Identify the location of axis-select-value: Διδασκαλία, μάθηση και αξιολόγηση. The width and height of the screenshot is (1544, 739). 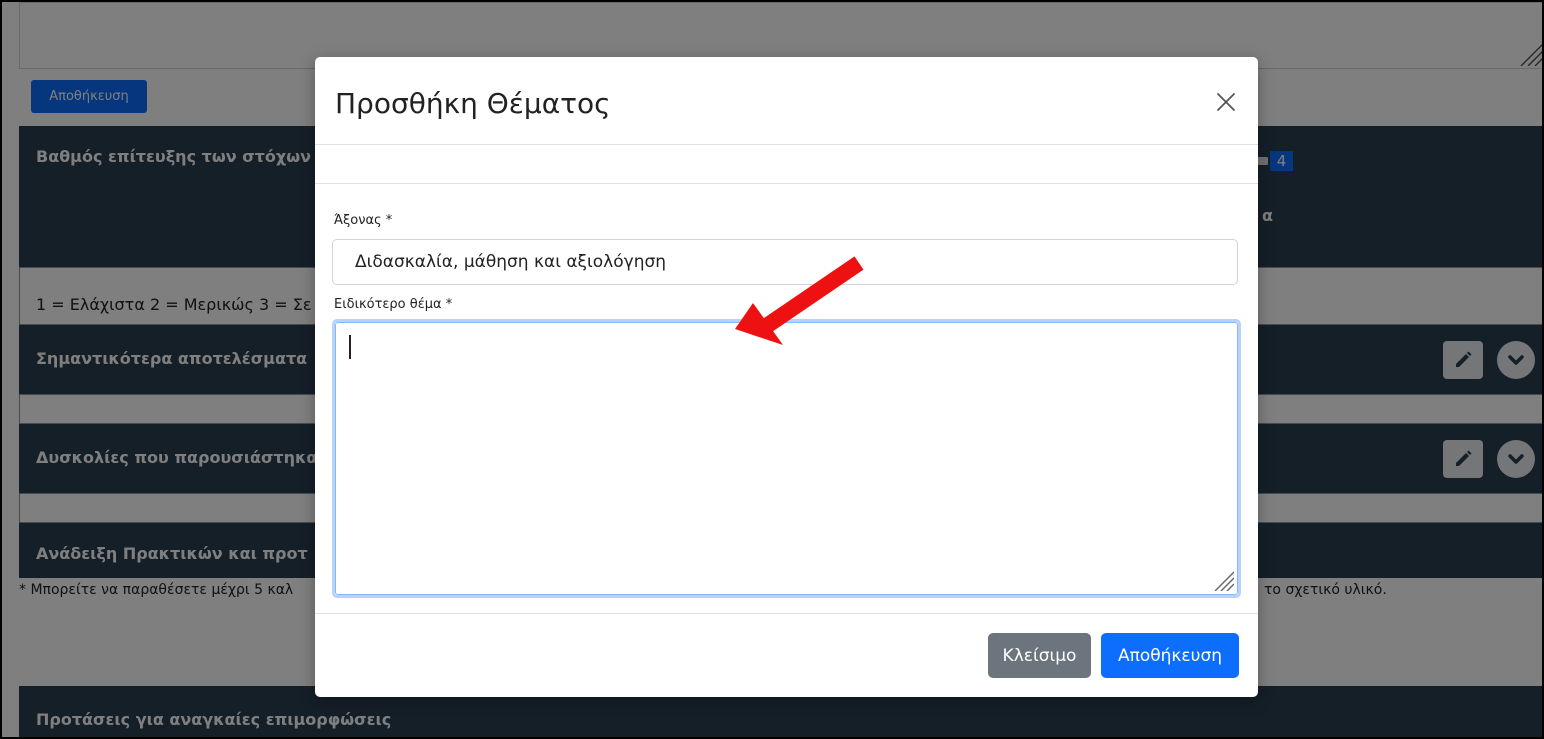
(511, 262).